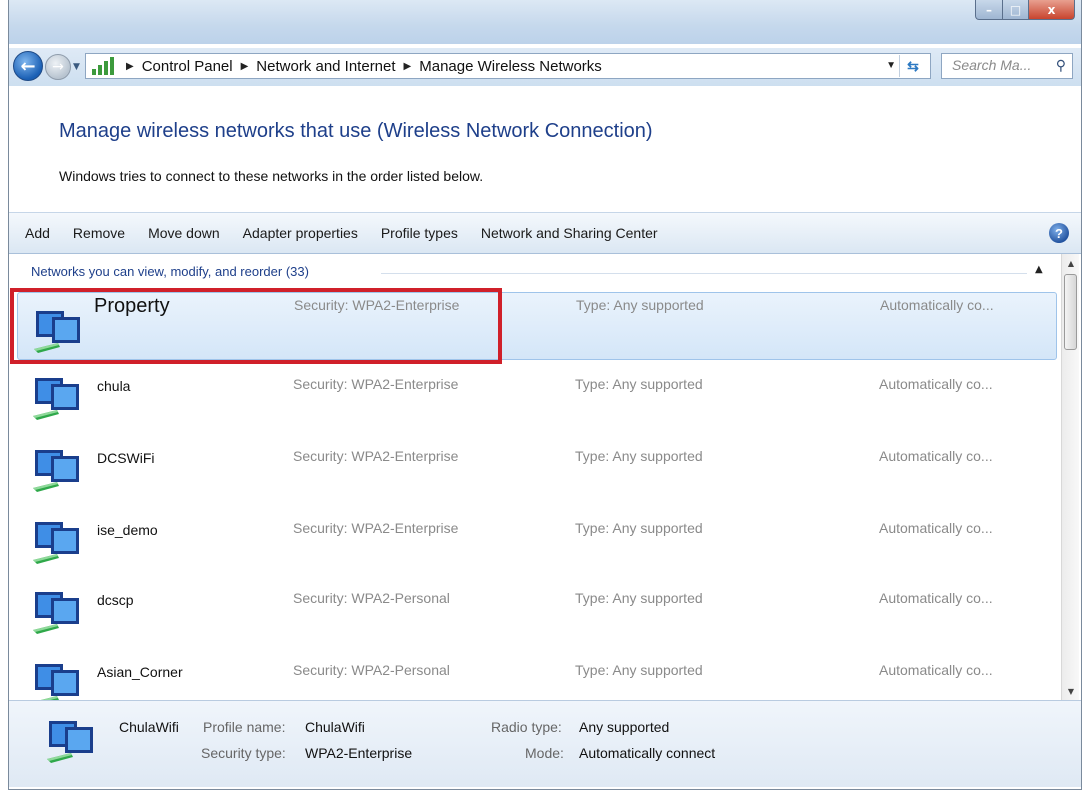  What do you see at coordinates (244, 727) in the screenshot?
I see `profile-name-label: Profile name:` at bounding box center [244, 727].